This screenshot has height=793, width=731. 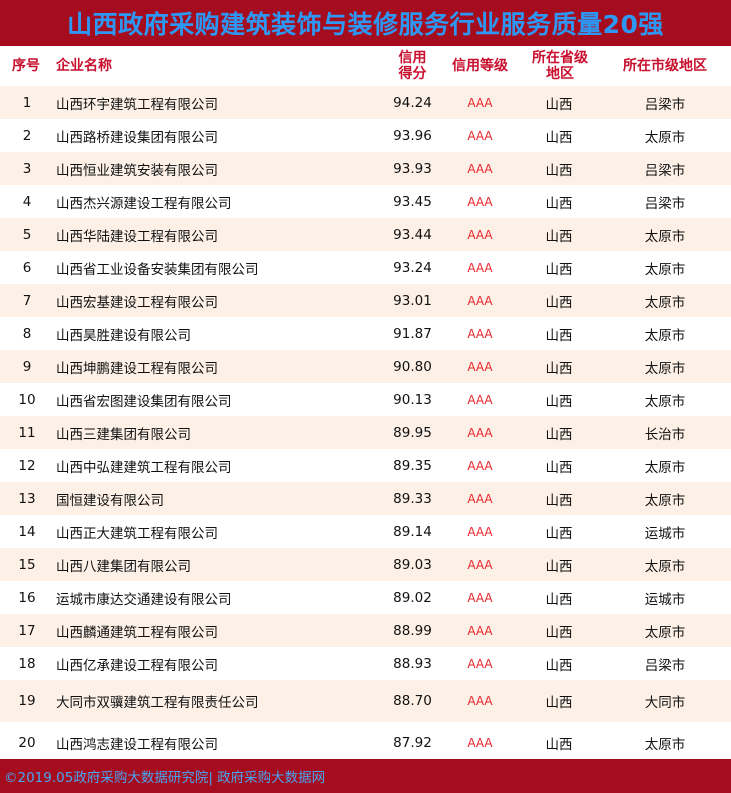 I want to click on footer-banner: ©2019.05政府采购大数据研究院| 政府采购大数据网, so click(x=365, y=776).